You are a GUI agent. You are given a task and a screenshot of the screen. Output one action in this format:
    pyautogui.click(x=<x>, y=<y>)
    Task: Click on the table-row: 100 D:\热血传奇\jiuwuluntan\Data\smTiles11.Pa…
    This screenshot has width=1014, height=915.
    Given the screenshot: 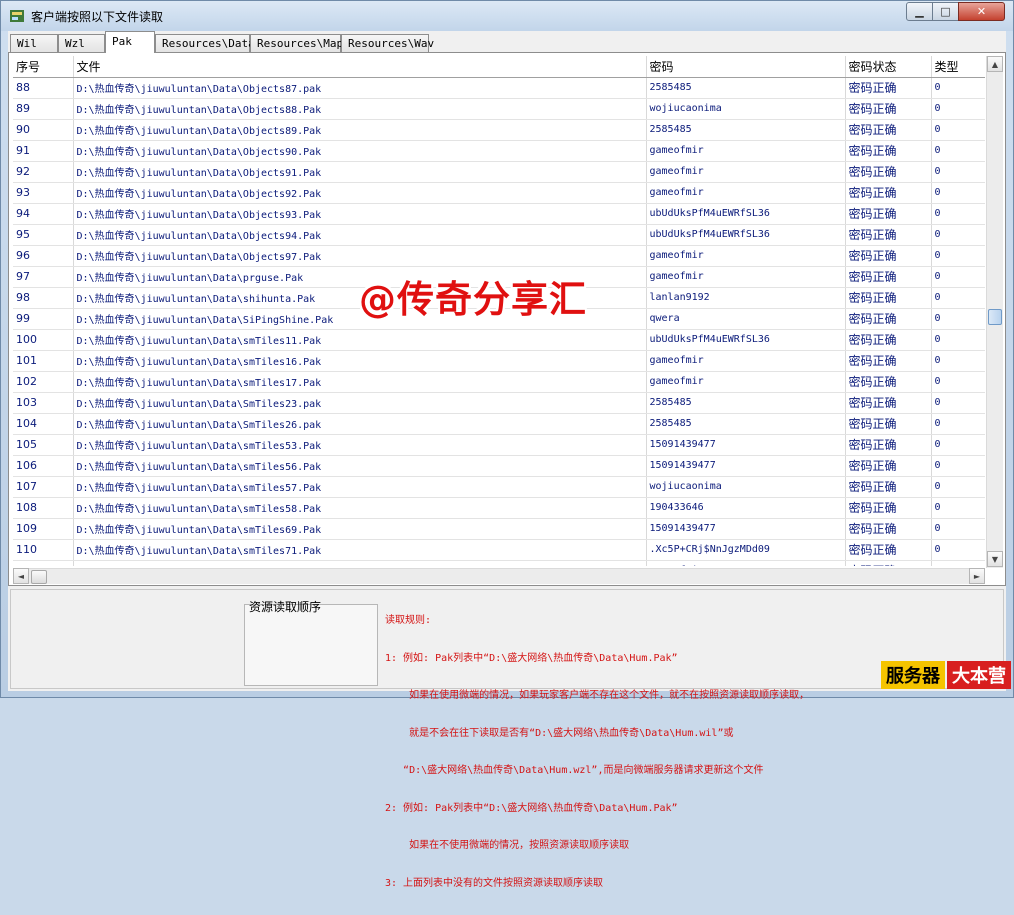 What is the action you would take?
    pyautogui.click(x=499, y=340)
    